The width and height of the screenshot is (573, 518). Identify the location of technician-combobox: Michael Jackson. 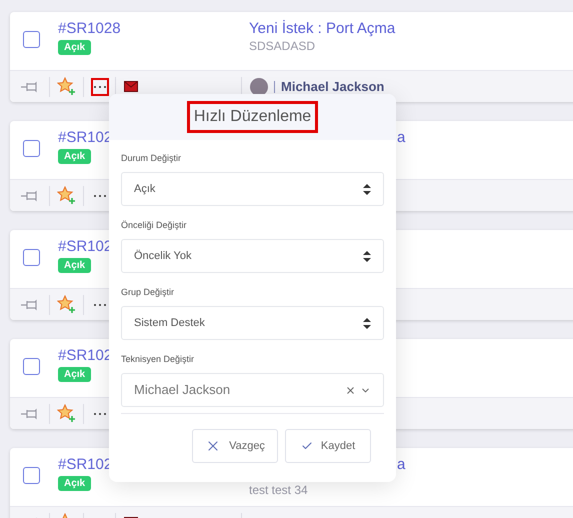
(252, 390).